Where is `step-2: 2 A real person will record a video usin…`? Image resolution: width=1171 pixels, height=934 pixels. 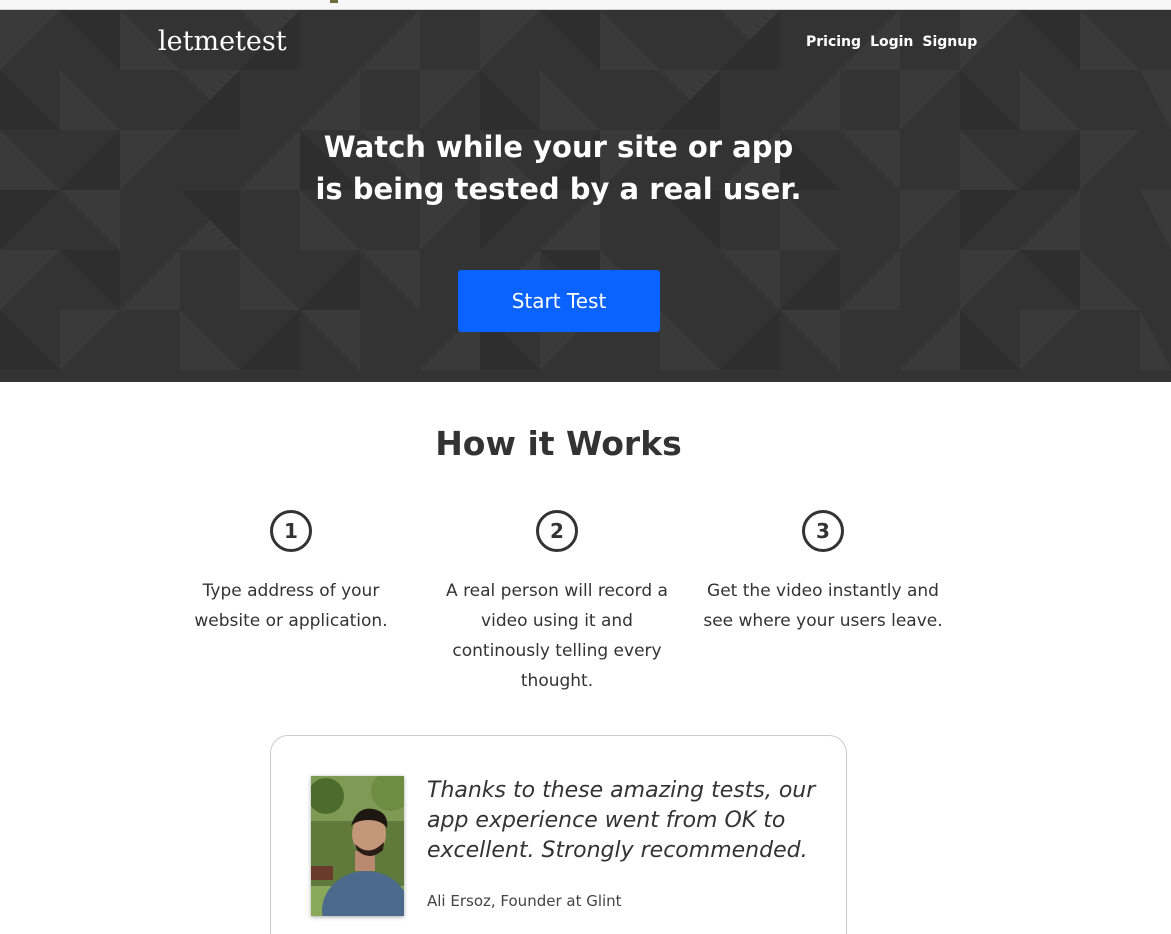
step-2: 2 A real person will record a video usin… is located at coordinates (557, 603).